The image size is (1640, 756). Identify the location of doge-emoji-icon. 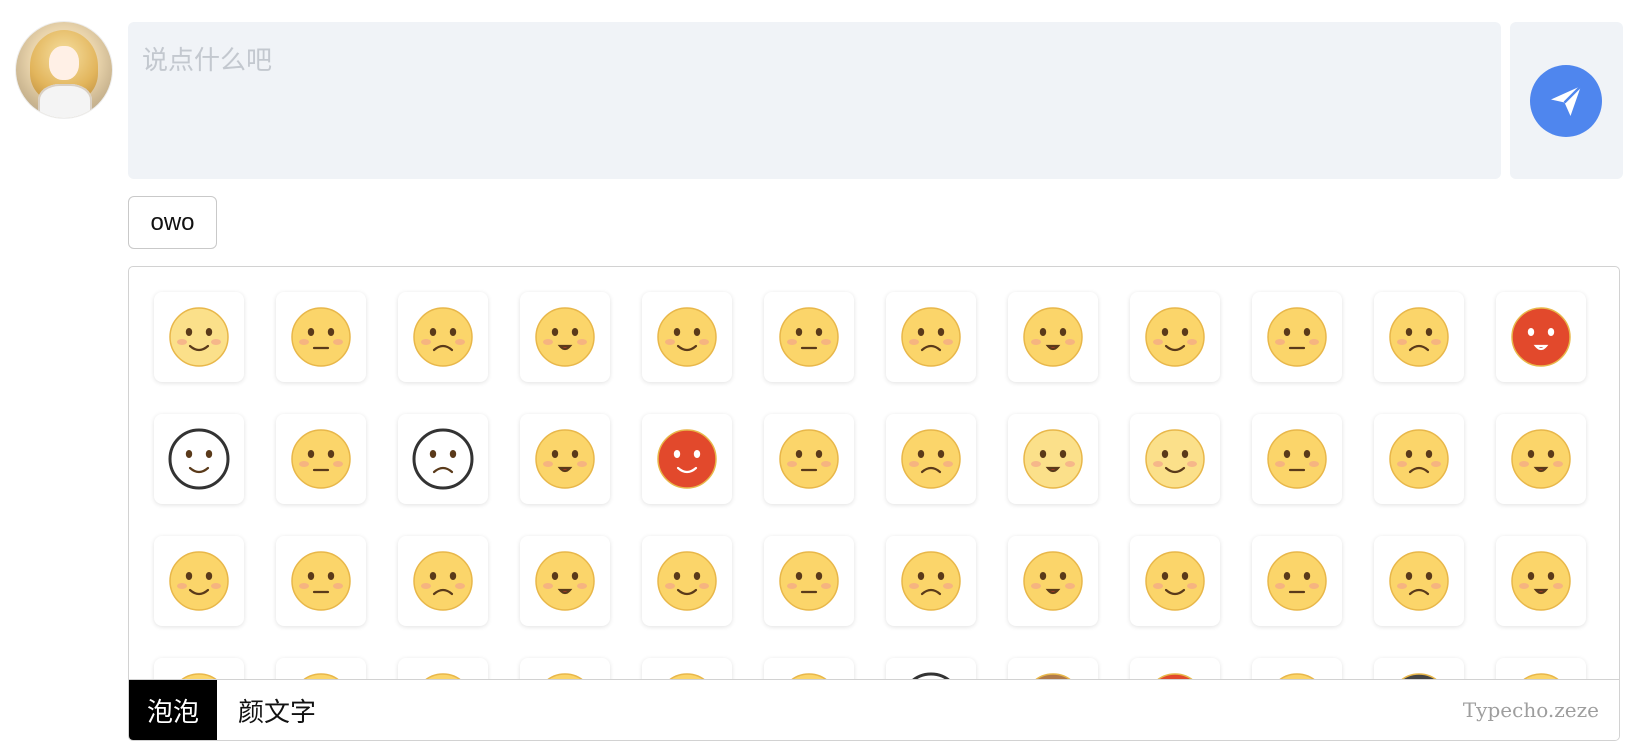
(1053, 459).